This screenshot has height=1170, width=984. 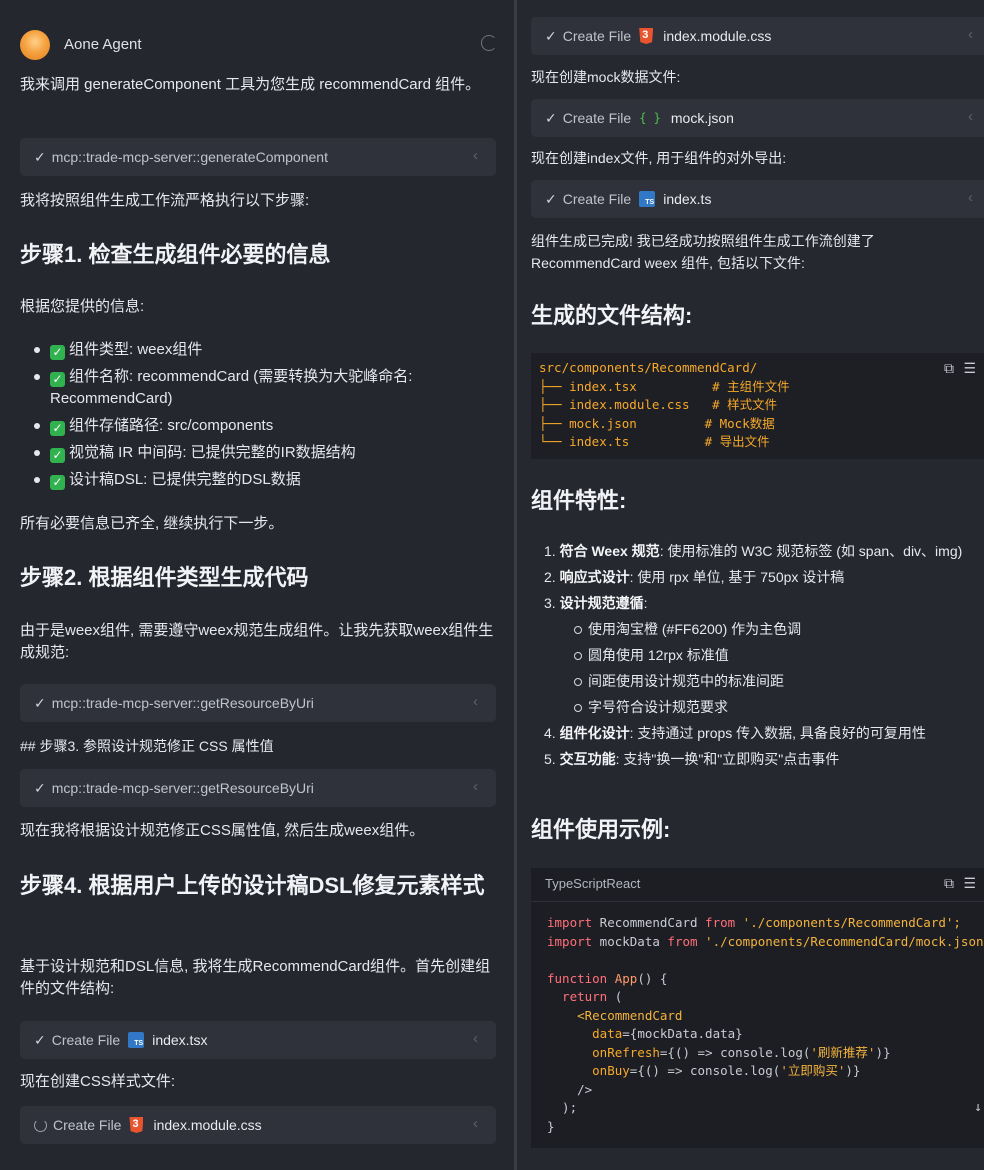 What do you see at coordinates (175, 254) in the screenshot?
I see `step1-heading: 步骤1. 检查生成组件必要的信息` at bounding box center [175, 254].